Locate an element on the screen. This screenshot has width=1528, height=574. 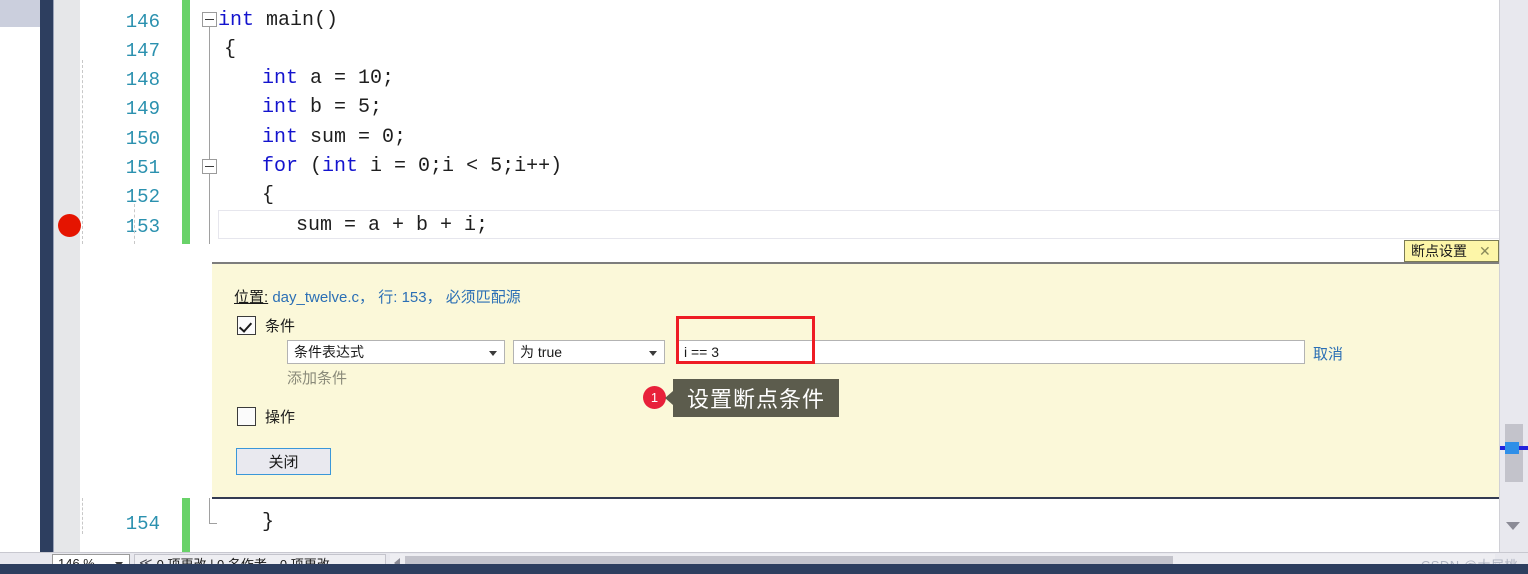
line-number: 151 is located at coordinates (142, 168).